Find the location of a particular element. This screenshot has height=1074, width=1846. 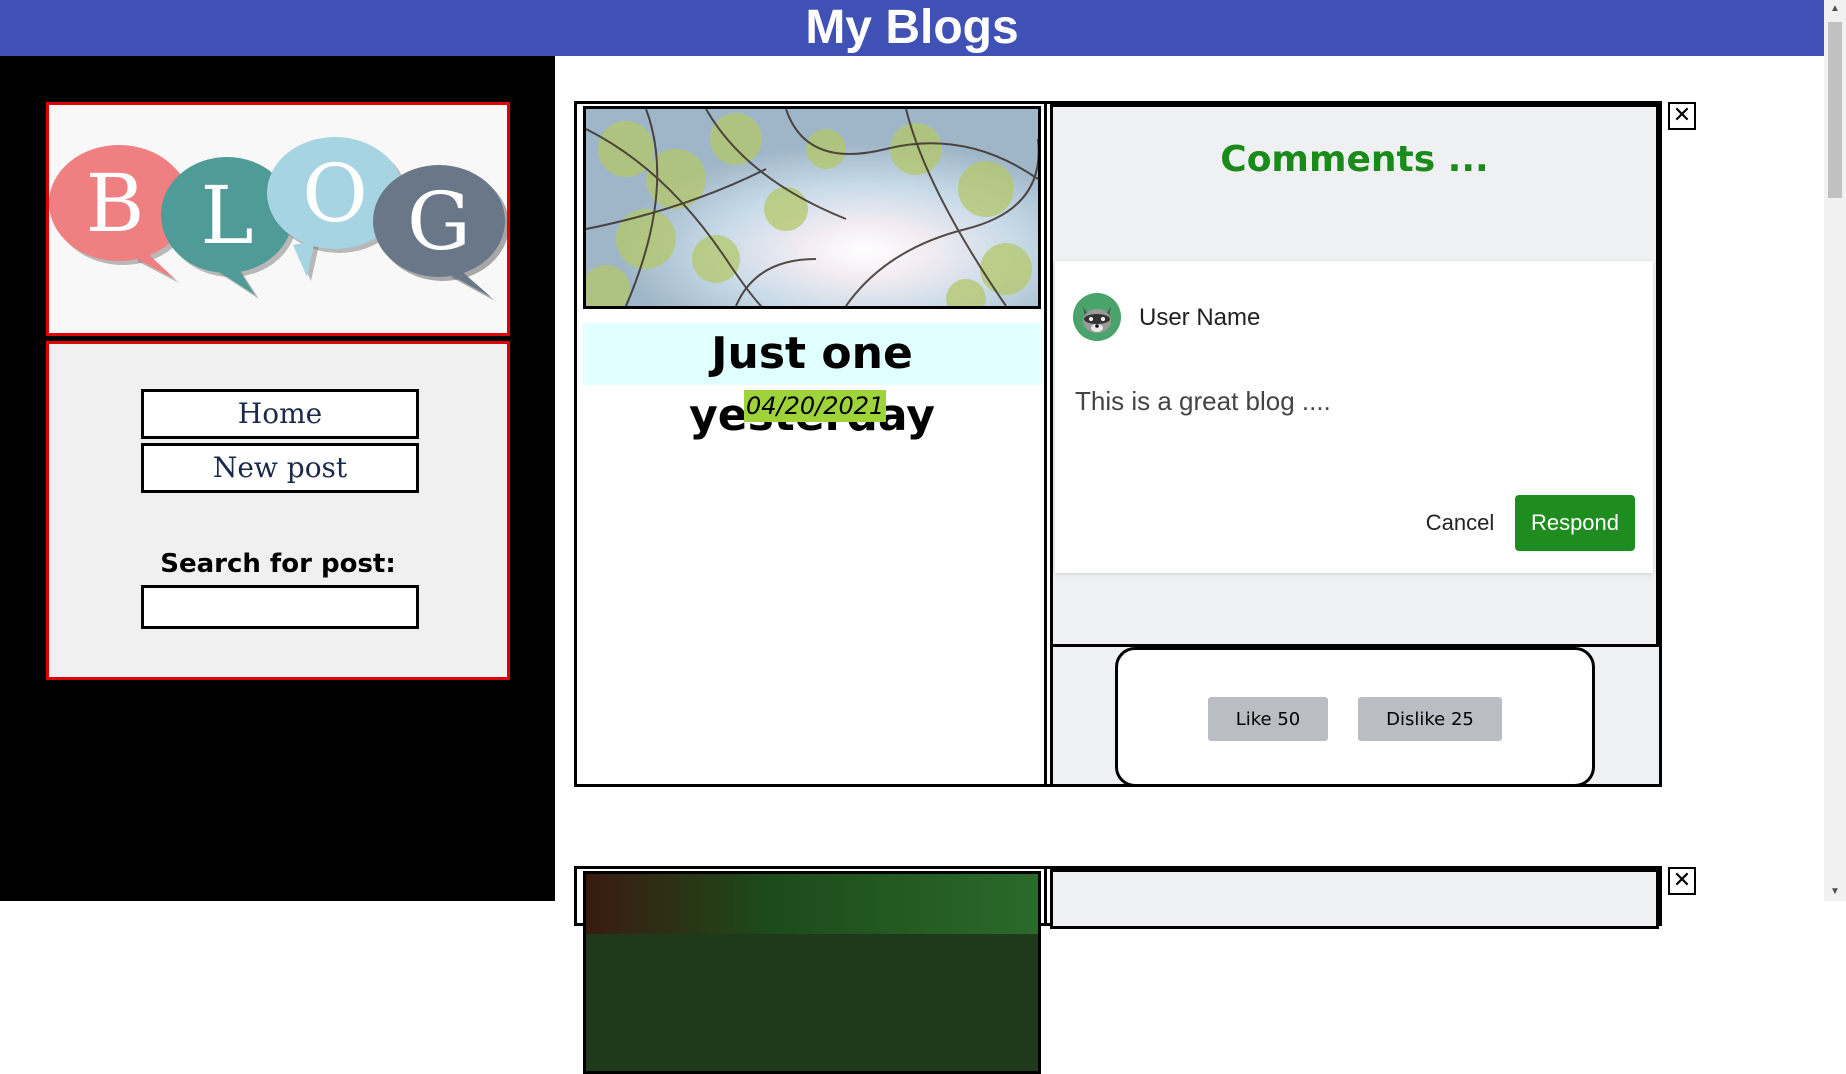

page-title: My Blogs is located at coordinates (912, 27).